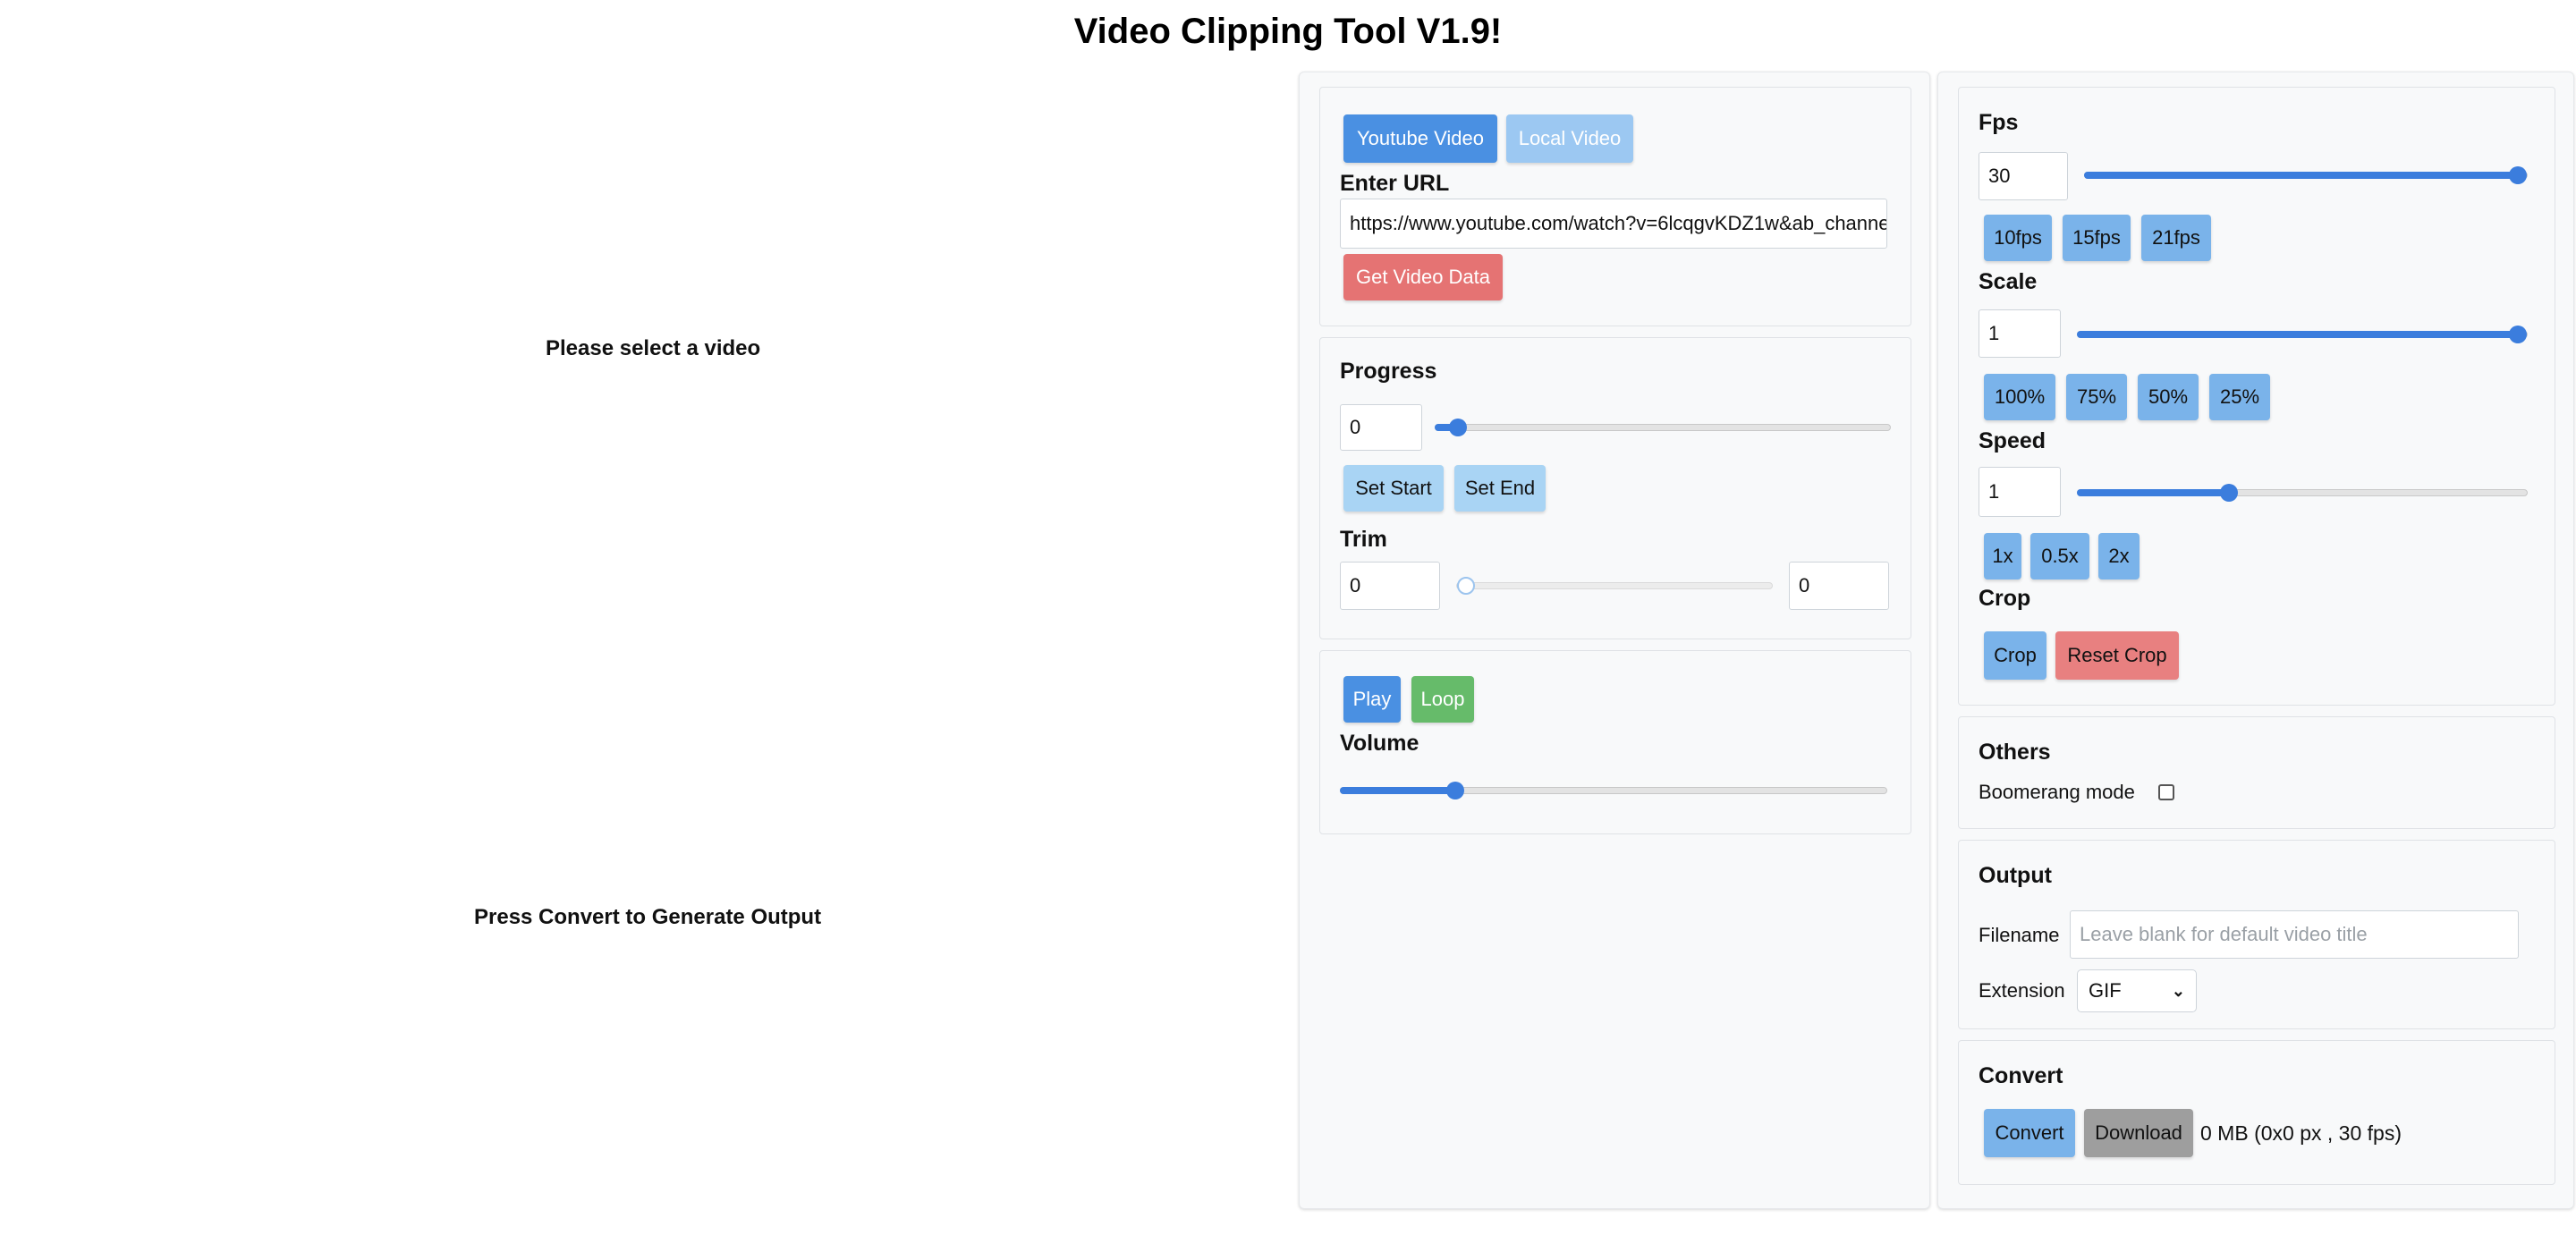 The height and width of the screenshot is (1252, 2576). I want to click on fps-21-button: 21fps, so click(2176, 238).